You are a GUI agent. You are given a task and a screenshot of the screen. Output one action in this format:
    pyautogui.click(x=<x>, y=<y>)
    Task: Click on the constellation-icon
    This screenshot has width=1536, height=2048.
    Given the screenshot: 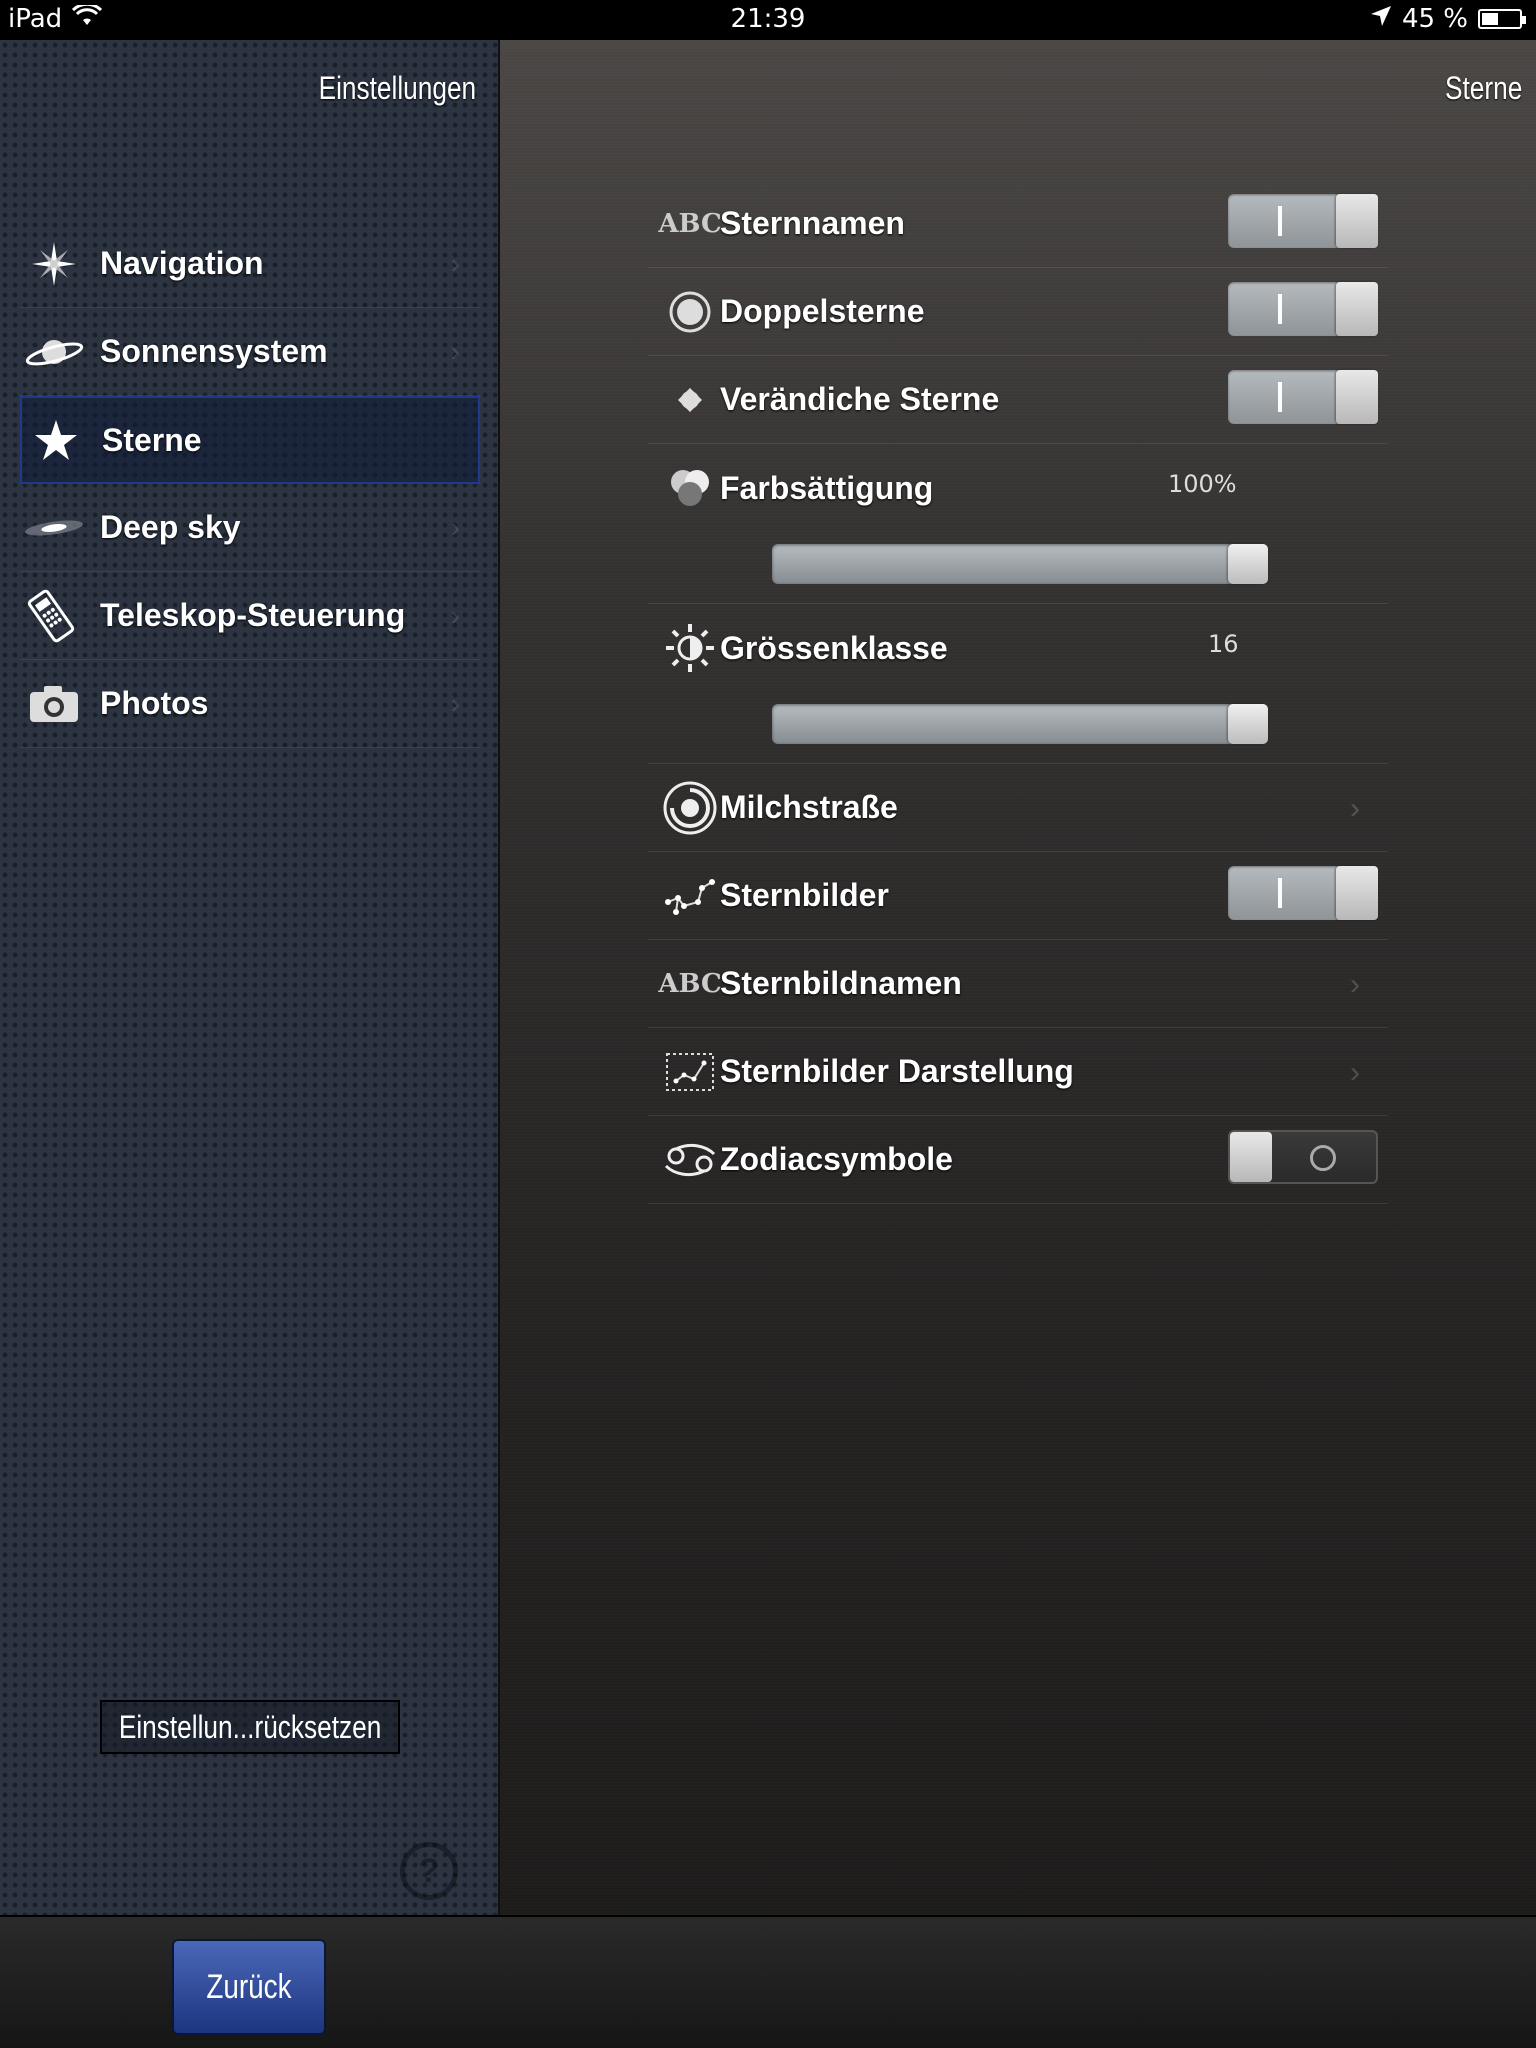 What is the action you would take?
    pyautogui.click(x=690, y=896)
    